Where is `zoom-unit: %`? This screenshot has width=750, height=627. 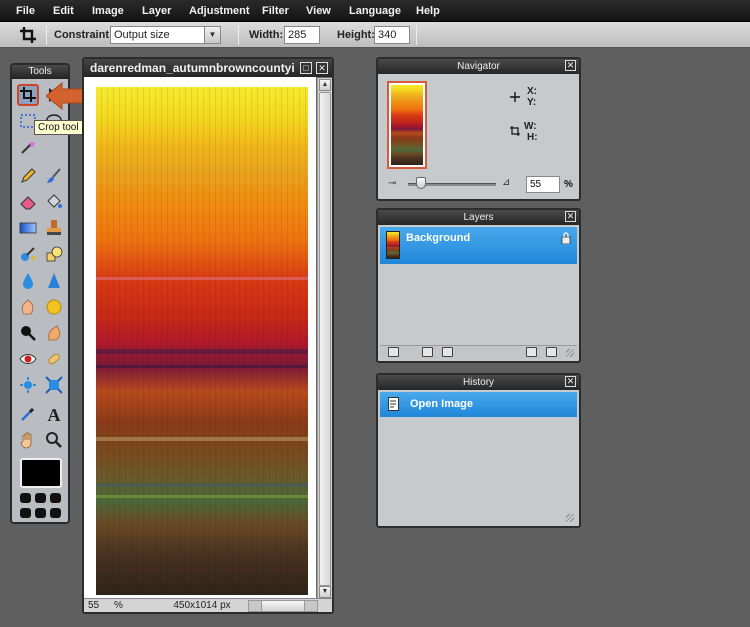 zoom-unit: % is located at coordinates (118, 605).